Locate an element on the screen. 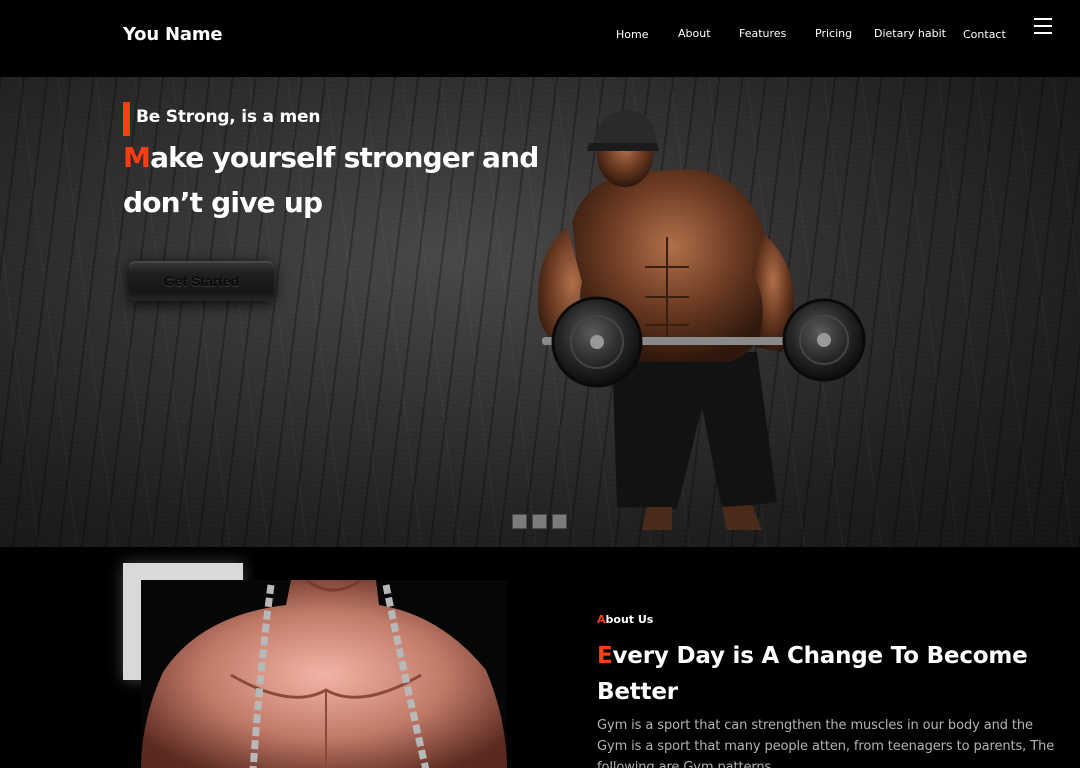 The image size is (1080, 768). hero-headline: Make yourself stronger and don’t give up is located at coordinates (358, 180).